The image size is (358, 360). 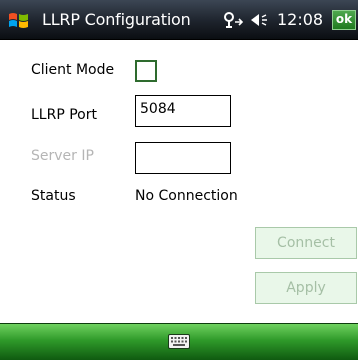 What do you see at coordinates (306, 243) in the screenshot?
I see `connect-button: Connect` at bounding box center [306, 243].